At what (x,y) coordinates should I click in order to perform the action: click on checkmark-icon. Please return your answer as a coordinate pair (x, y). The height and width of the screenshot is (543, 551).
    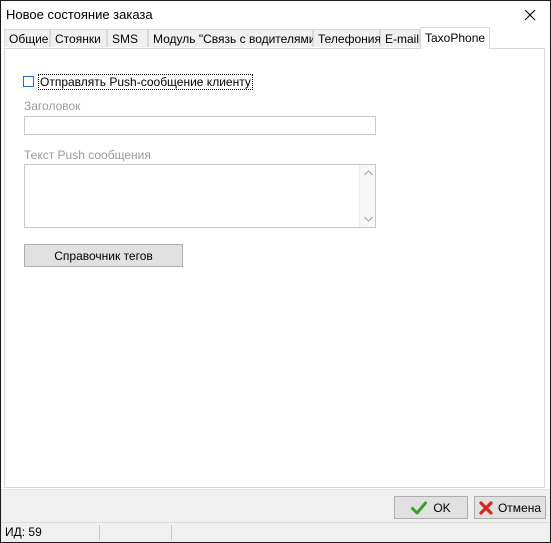
    Looking at the image, I should click on (419, 508).